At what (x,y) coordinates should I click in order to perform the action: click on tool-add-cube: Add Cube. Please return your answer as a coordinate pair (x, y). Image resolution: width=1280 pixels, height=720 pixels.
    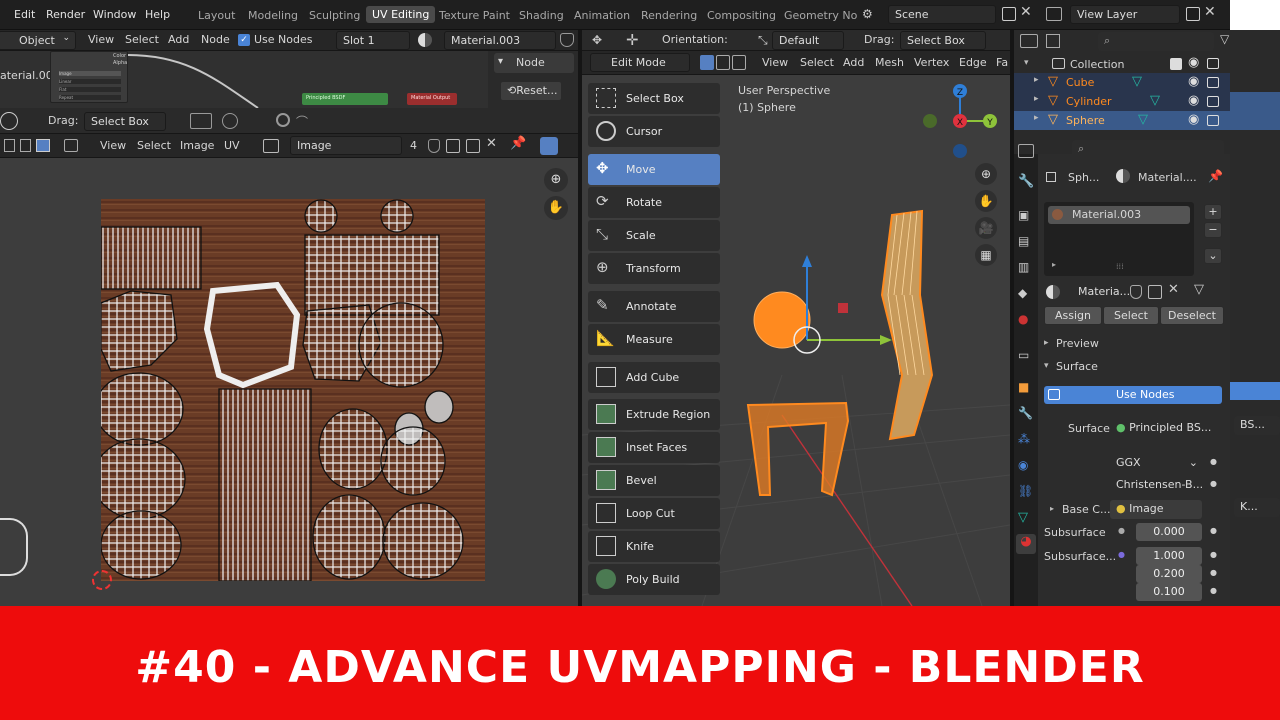
    Looking at the image, I should click on (654, 377).